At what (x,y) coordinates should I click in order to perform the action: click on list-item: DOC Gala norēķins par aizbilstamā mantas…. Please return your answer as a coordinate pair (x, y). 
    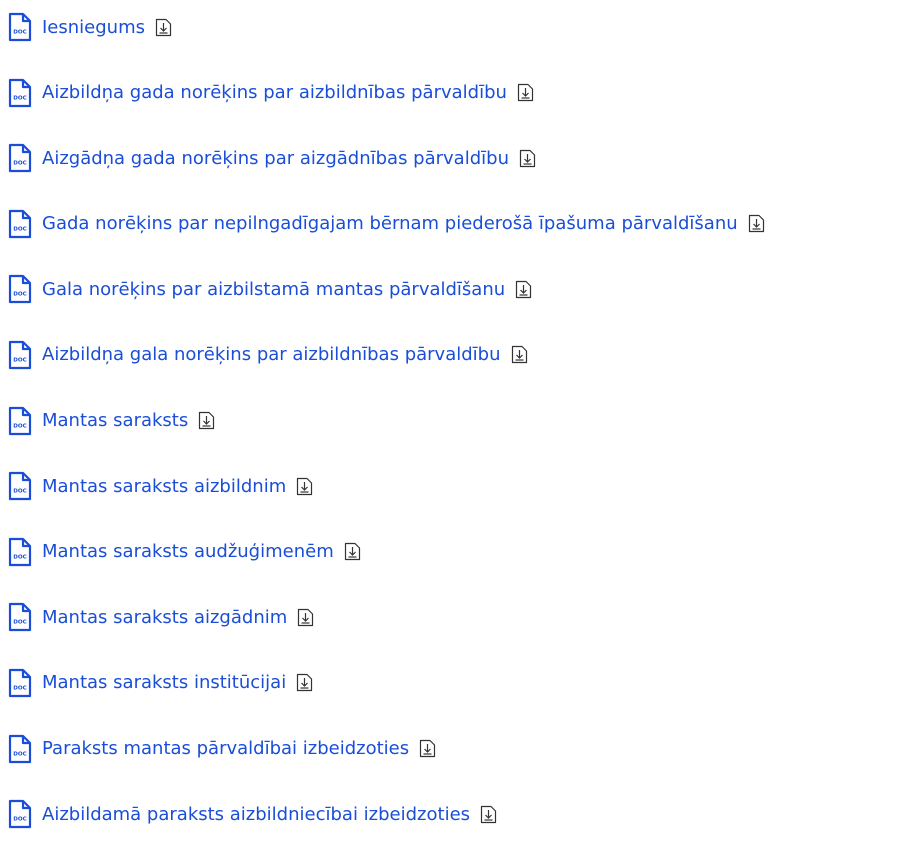
    Looking at the image, I should click on (458, 289).